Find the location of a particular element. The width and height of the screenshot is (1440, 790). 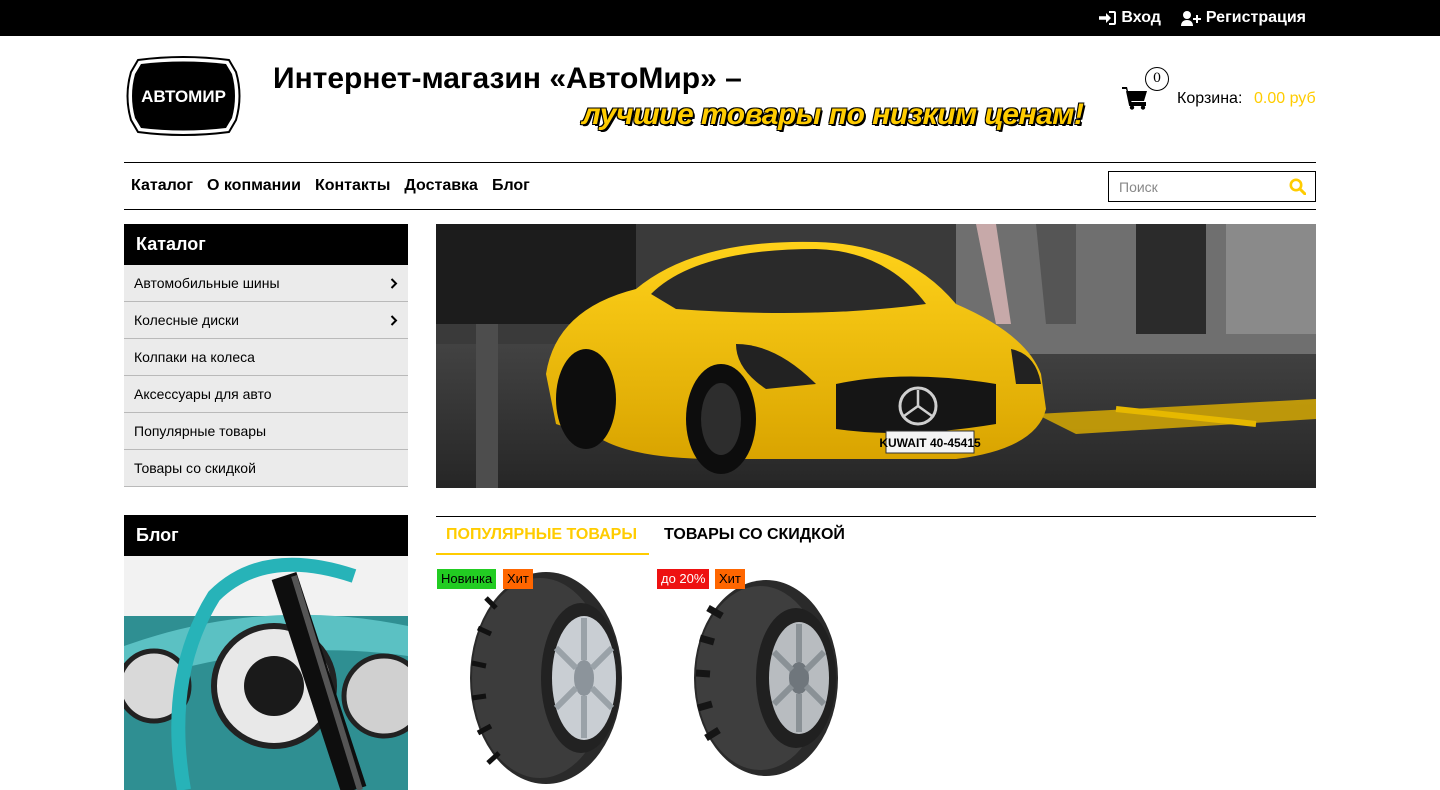

search-icon is located at coordinates (1297, 186).